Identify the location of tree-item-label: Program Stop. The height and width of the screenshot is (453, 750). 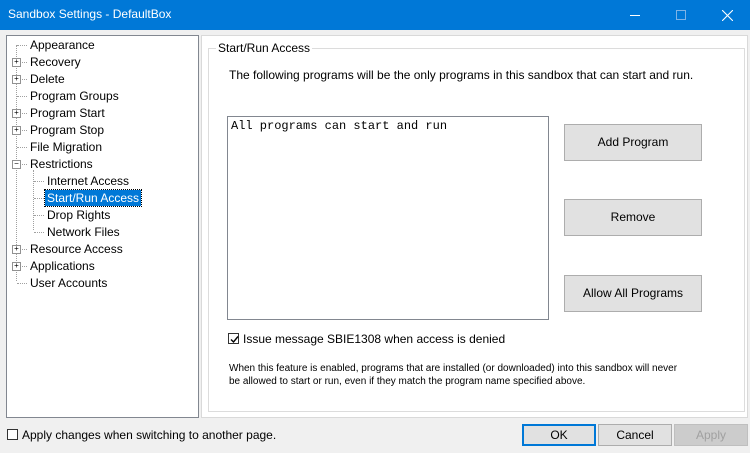
(67, 130).